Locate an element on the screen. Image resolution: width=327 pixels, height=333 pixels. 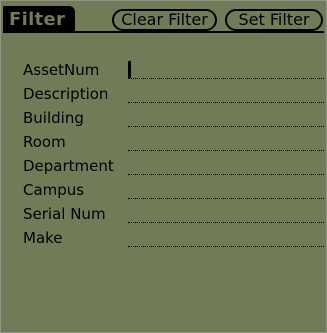
field-row-department: Department is located at coordinates (174, 167).